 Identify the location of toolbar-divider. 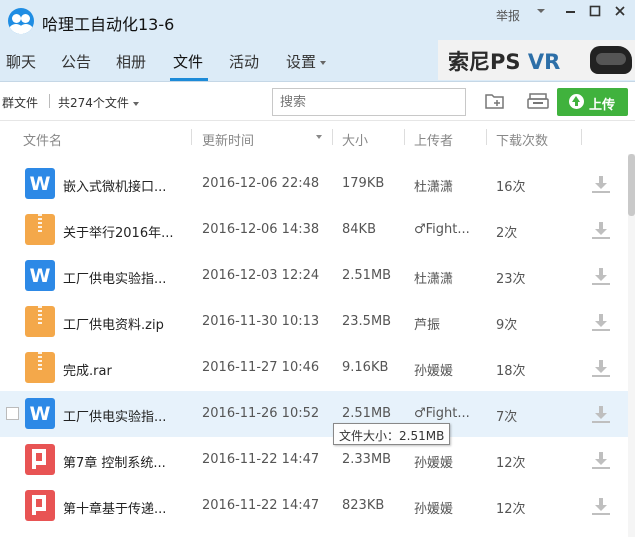
(49, 101).